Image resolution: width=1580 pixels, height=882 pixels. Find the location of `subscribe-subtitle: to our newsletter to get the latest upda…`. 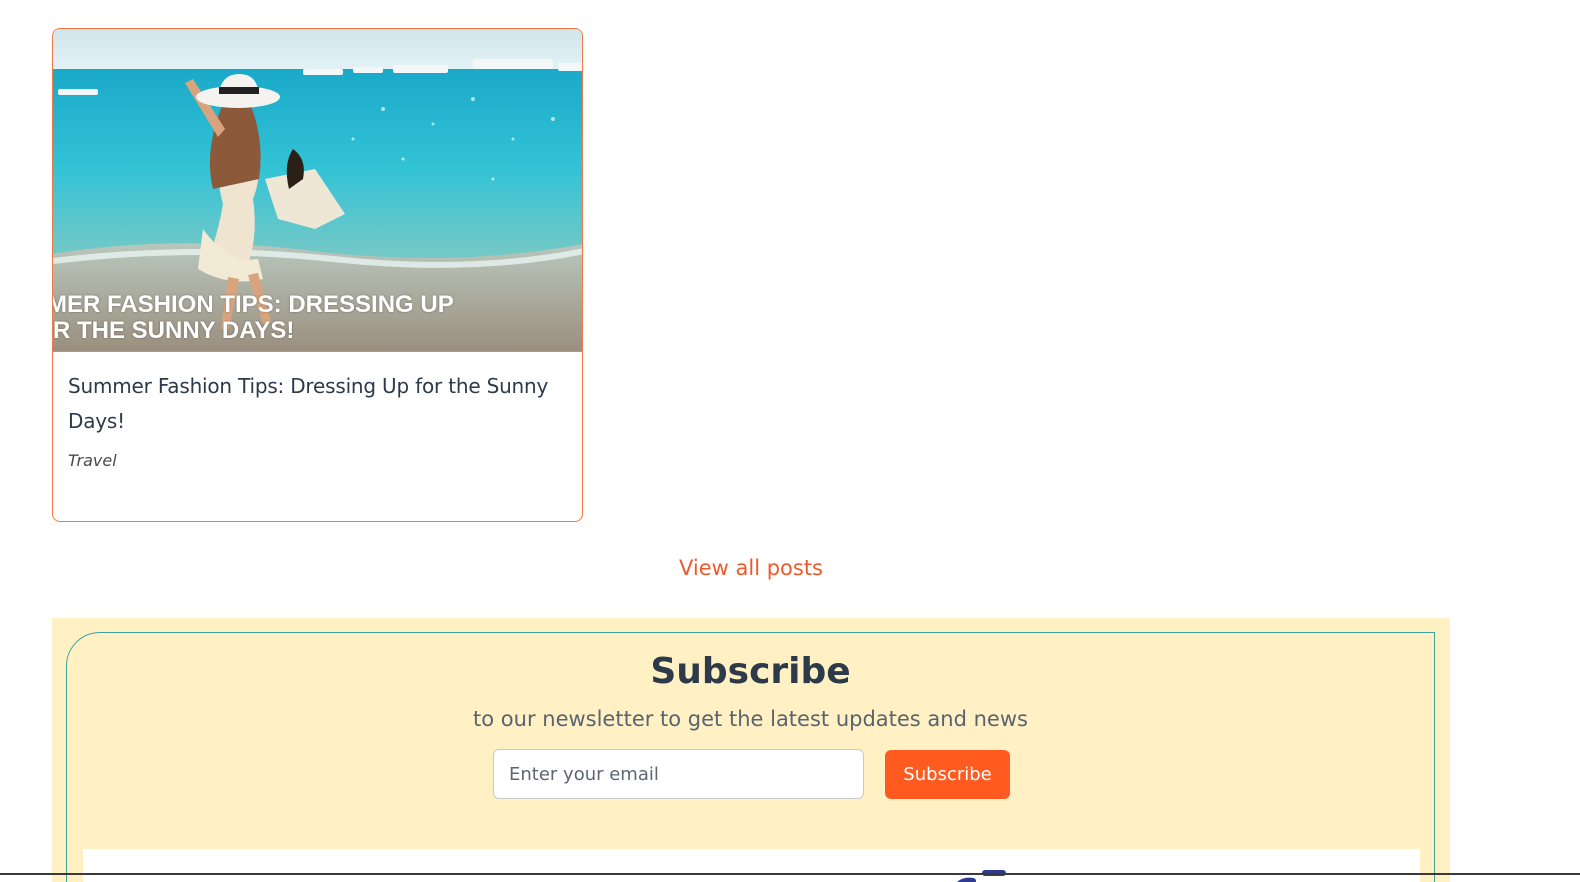

subscribe-subtitle: to our newsletter to get the latest upda… is located at coordinates (750, 719).